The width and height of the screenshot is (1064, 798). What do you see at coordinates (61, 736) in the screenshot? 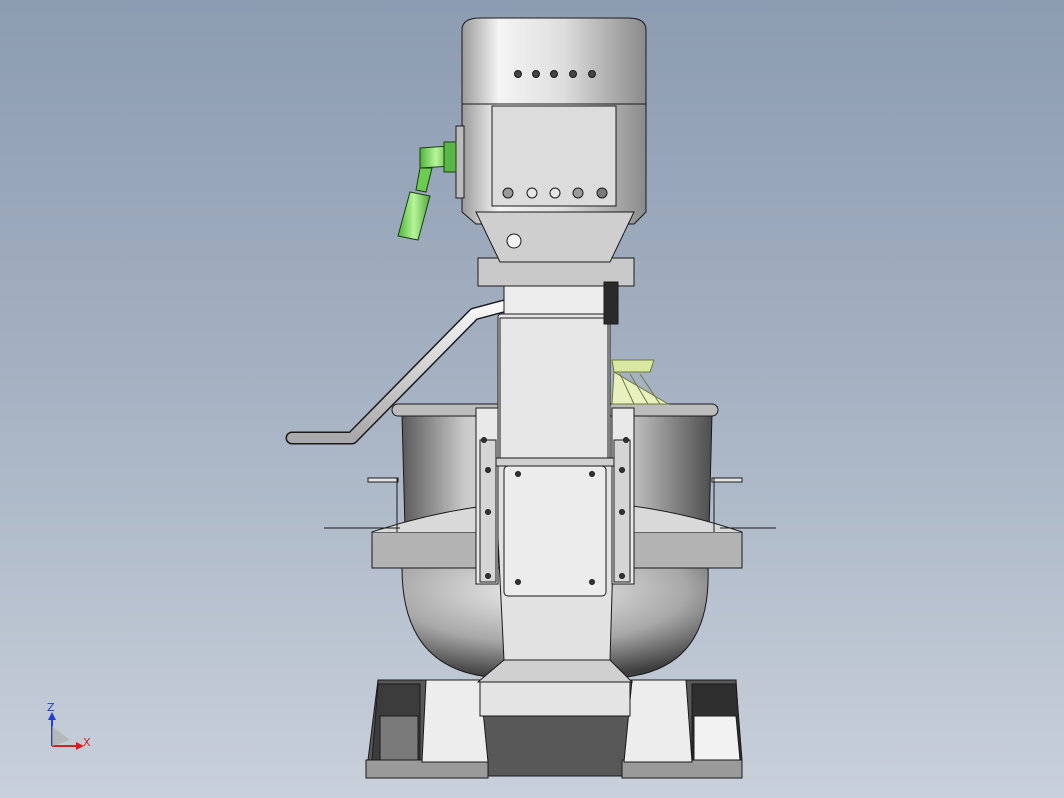
I see `triad-plane` at bounding box center [61, 736].